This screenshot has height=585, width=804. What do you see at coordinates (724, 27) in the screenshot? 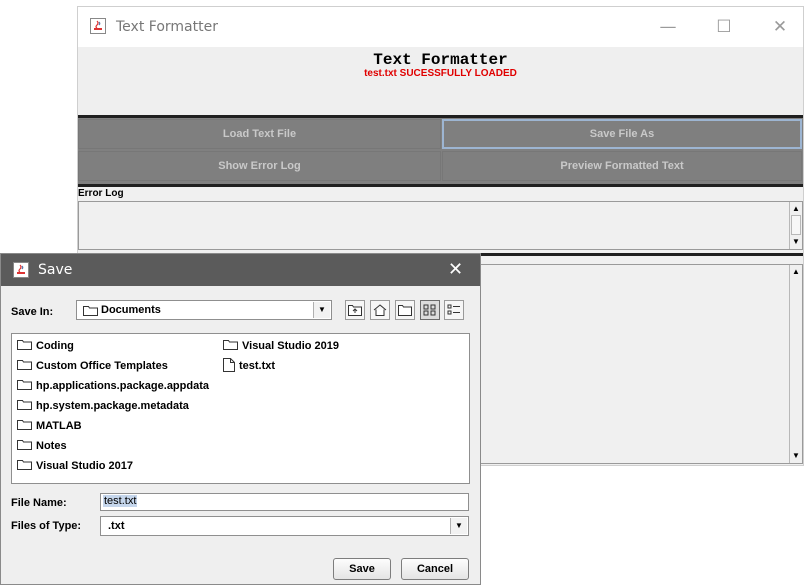
I see `maximize-button: ☐` at bounding box center [724, 27].